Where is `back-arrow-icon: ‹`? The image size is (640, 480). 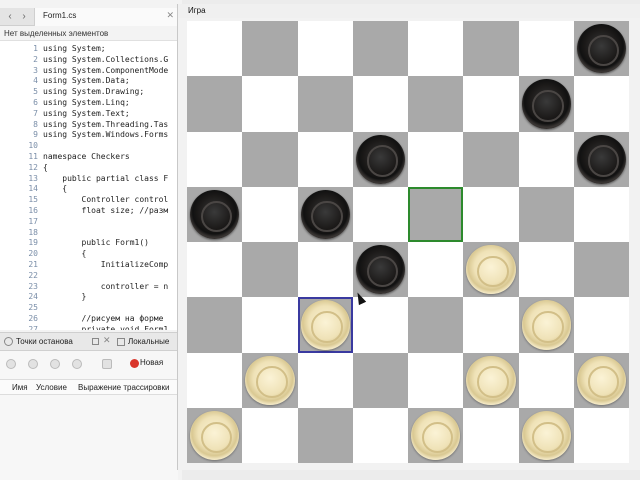 back-arrow-icon: ‹ is located at coordinates (10, 17).